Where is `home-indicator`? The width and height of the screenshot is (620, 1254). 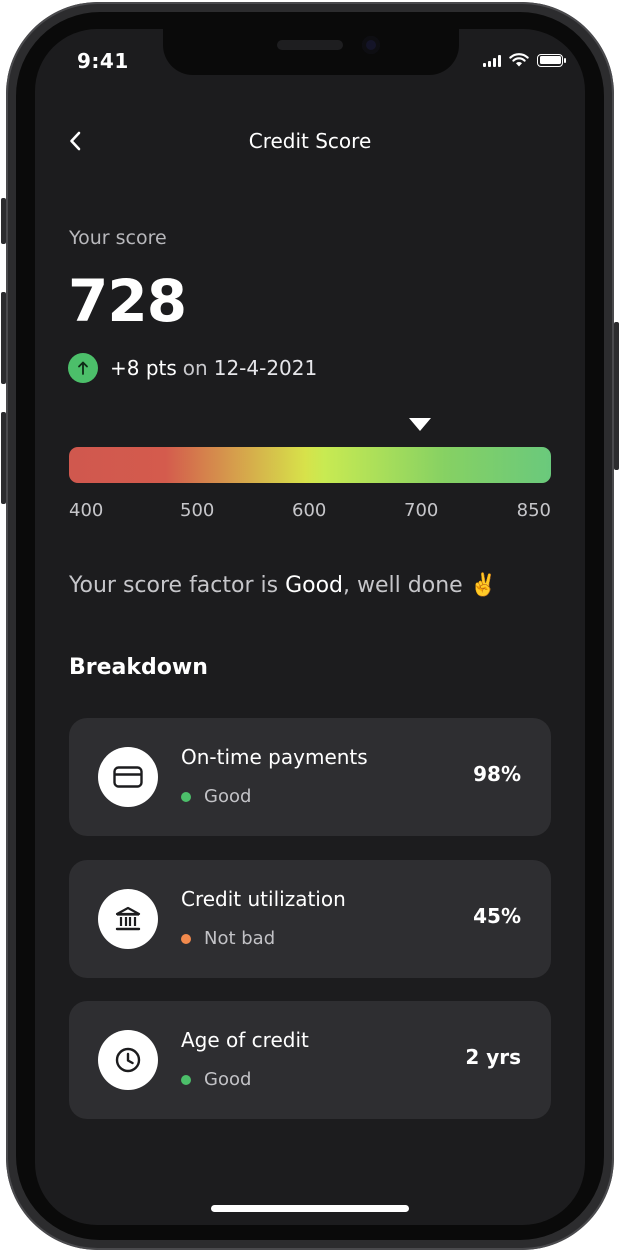 home-indicator is located at coordinates (310, 1208).